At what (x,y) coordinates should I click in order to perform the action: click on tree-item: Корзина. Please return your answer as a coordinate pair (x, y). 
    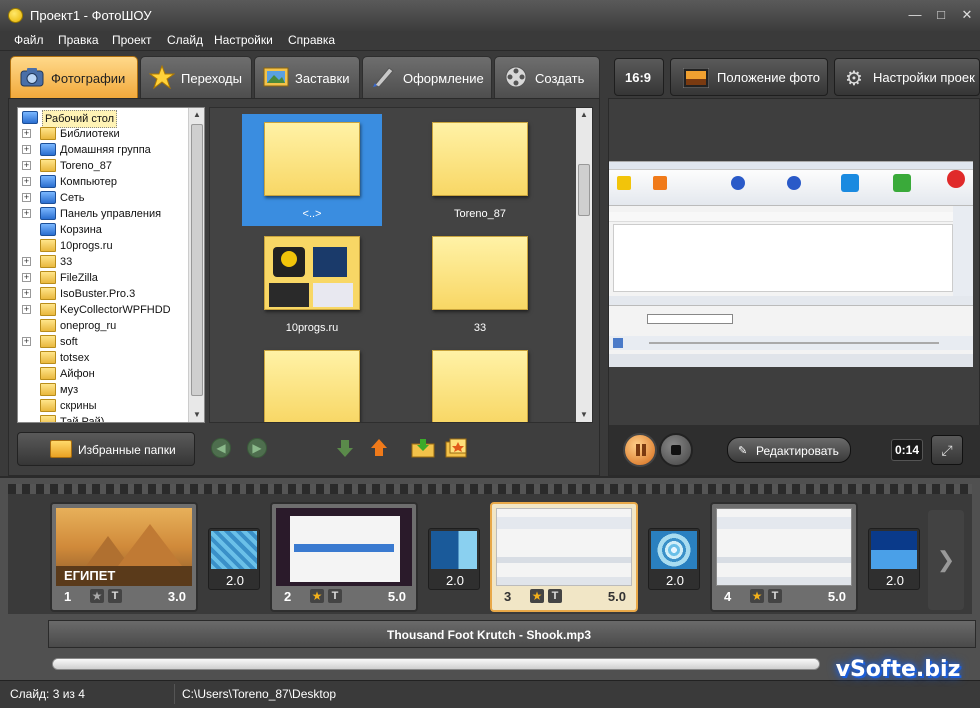
    Looking at the image, I should click on (103, 230).